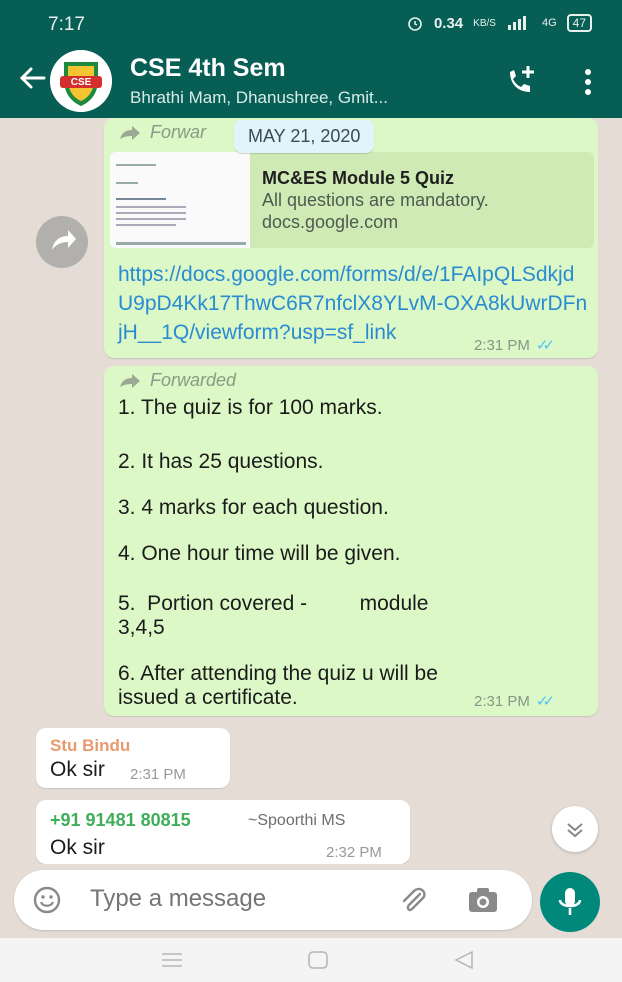  Describe the element at coordinates (90, 746) in the screenshot. I see `sender-name: Stu Bindu` at that location.